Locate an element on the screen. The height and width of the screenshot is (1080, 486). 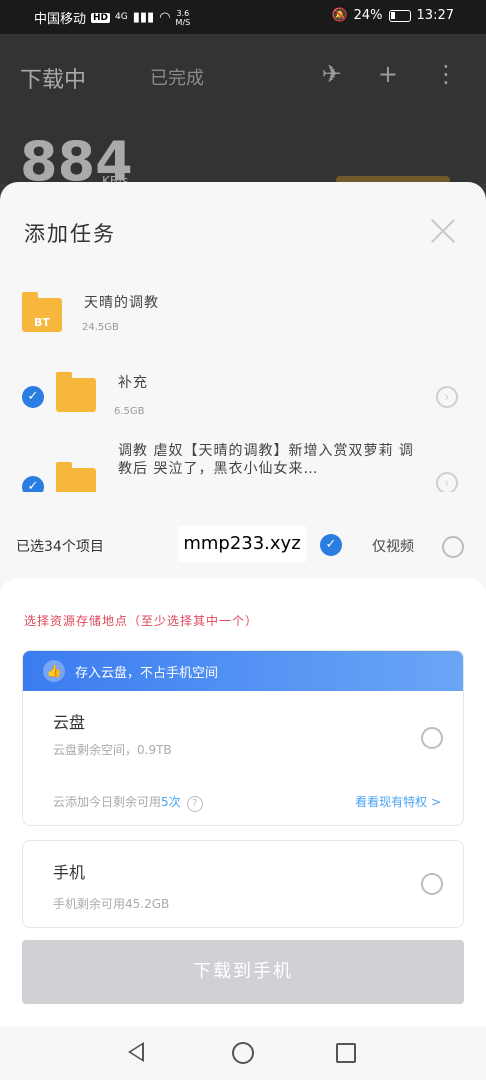
bt-folder-icon: BT is located at coordinates (42, 312).